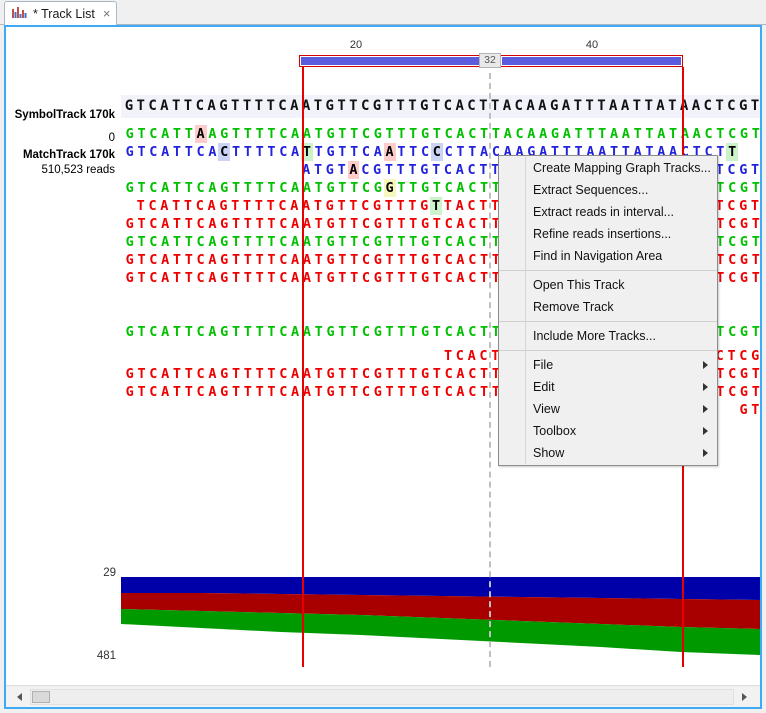 The image size is (766, 713). Describe the element at coordinates (78, 170) in the screenshot. I see `match-track-reads-count: 510,523 reads` at that location.